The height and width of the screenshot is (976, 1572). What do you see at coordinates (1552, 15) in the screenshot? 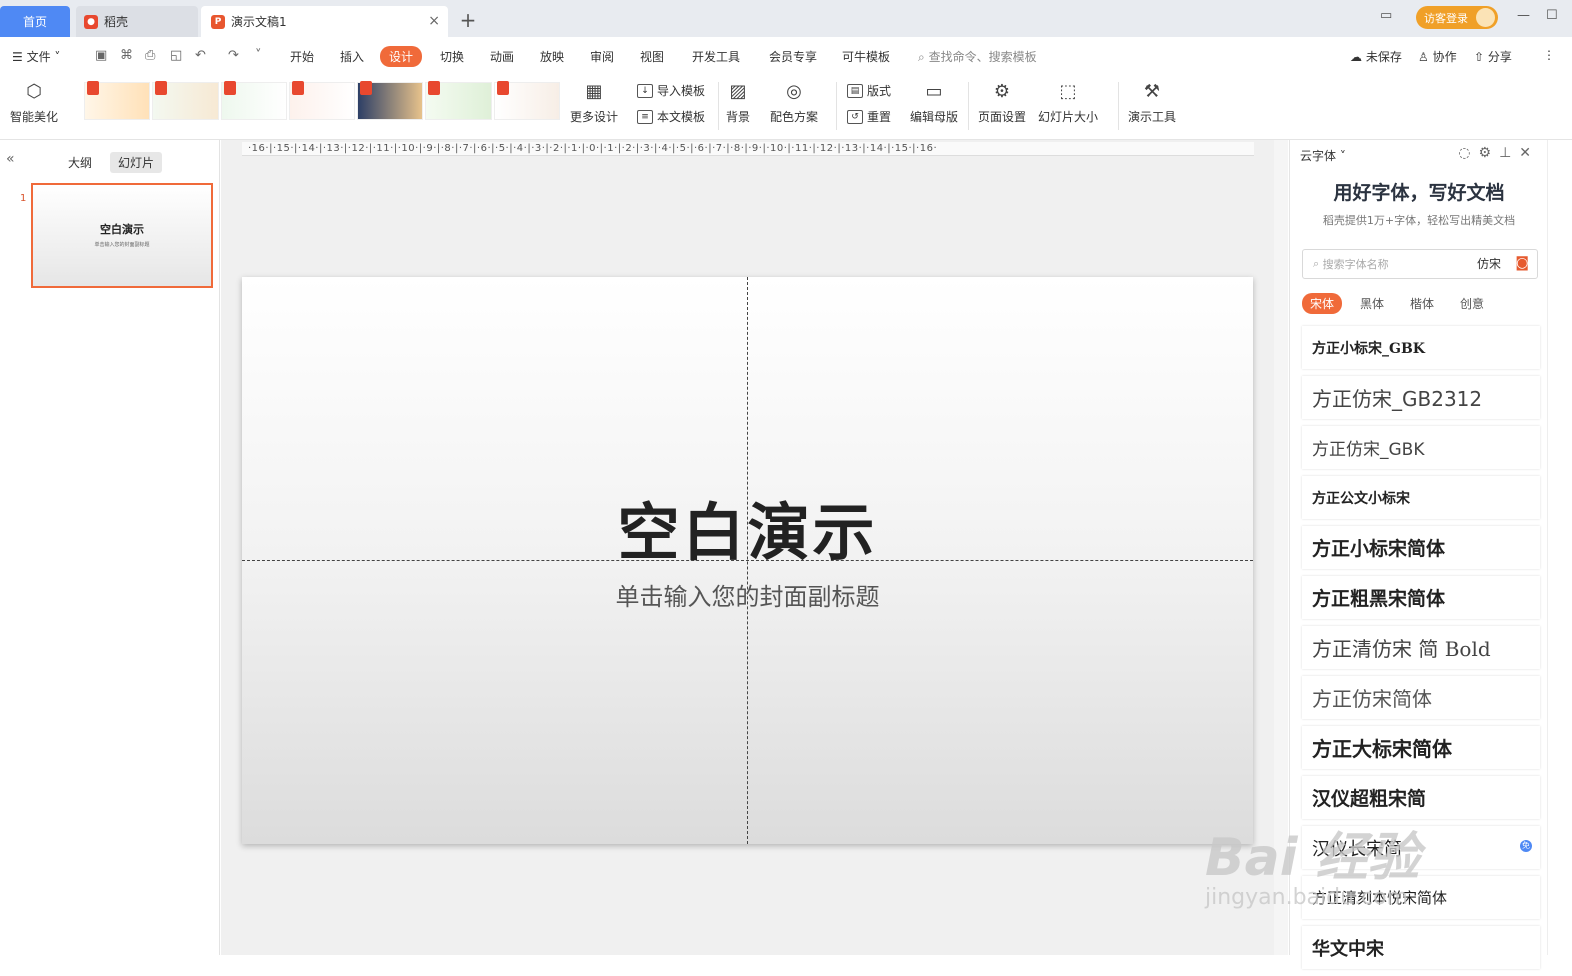
I see `maximize-icon: ☐` at bounding box center [1552, 15].